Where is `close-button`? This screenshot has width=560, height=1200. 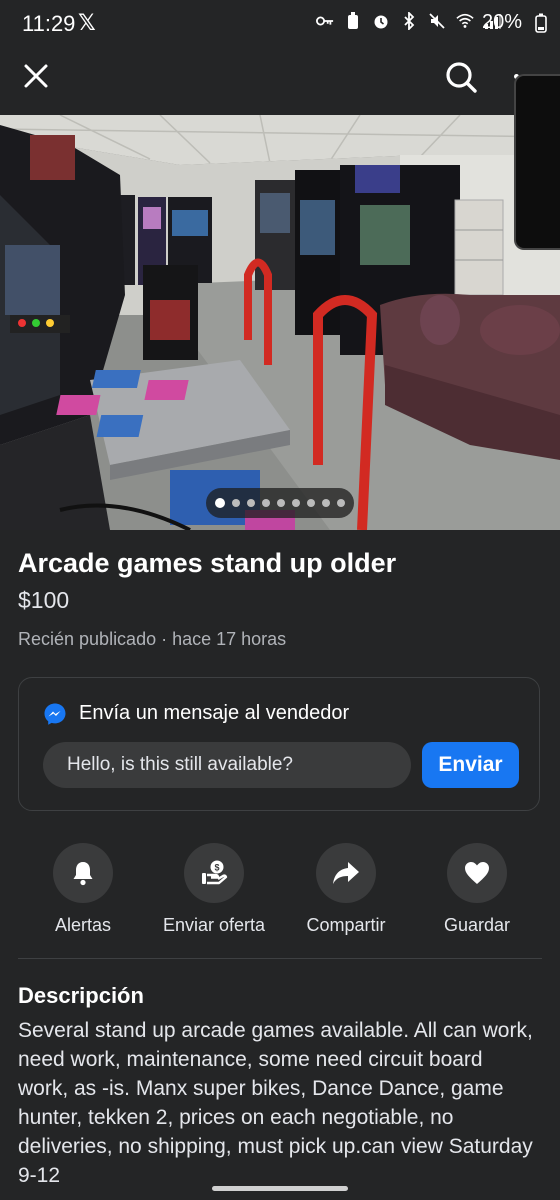
close-button is located at coordinates (36, 76).